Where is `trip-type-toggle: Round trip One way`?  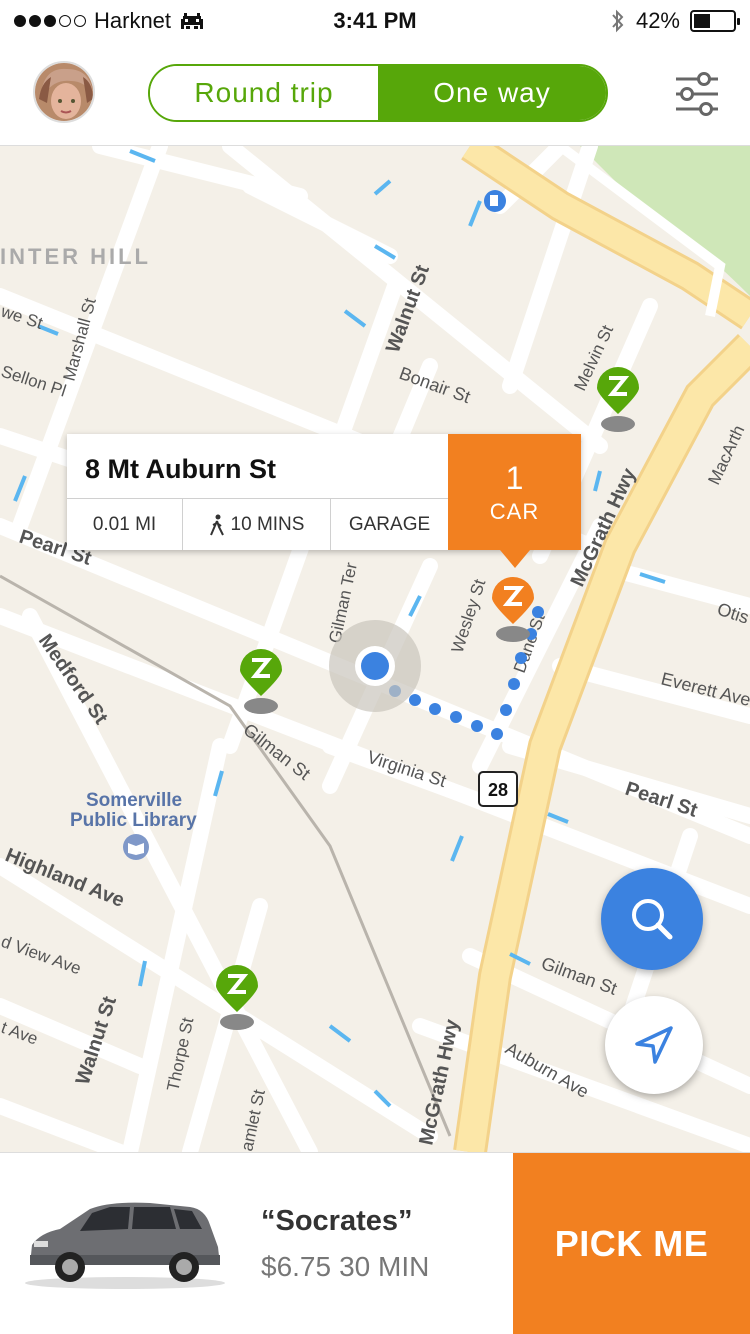 trip-type-toggle: Round trip One way is located at coordinates (378, 93).